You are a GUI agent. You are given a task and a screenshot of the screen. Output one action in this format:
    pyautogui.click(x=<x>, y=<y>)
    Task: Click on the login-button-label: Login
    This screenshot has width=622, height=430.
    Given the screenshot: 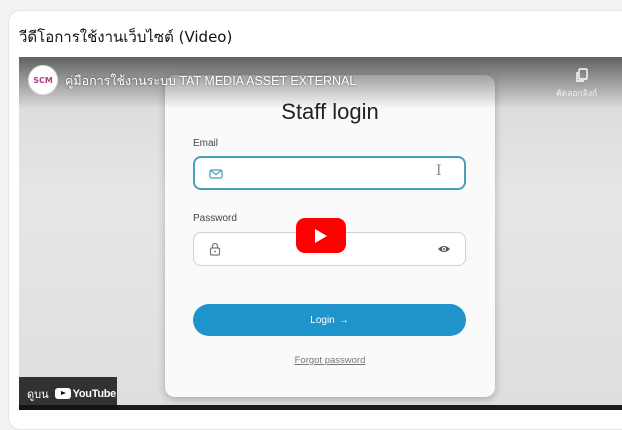 What is the action you would take?
    pyautogui.click(x=322, y=320)
    